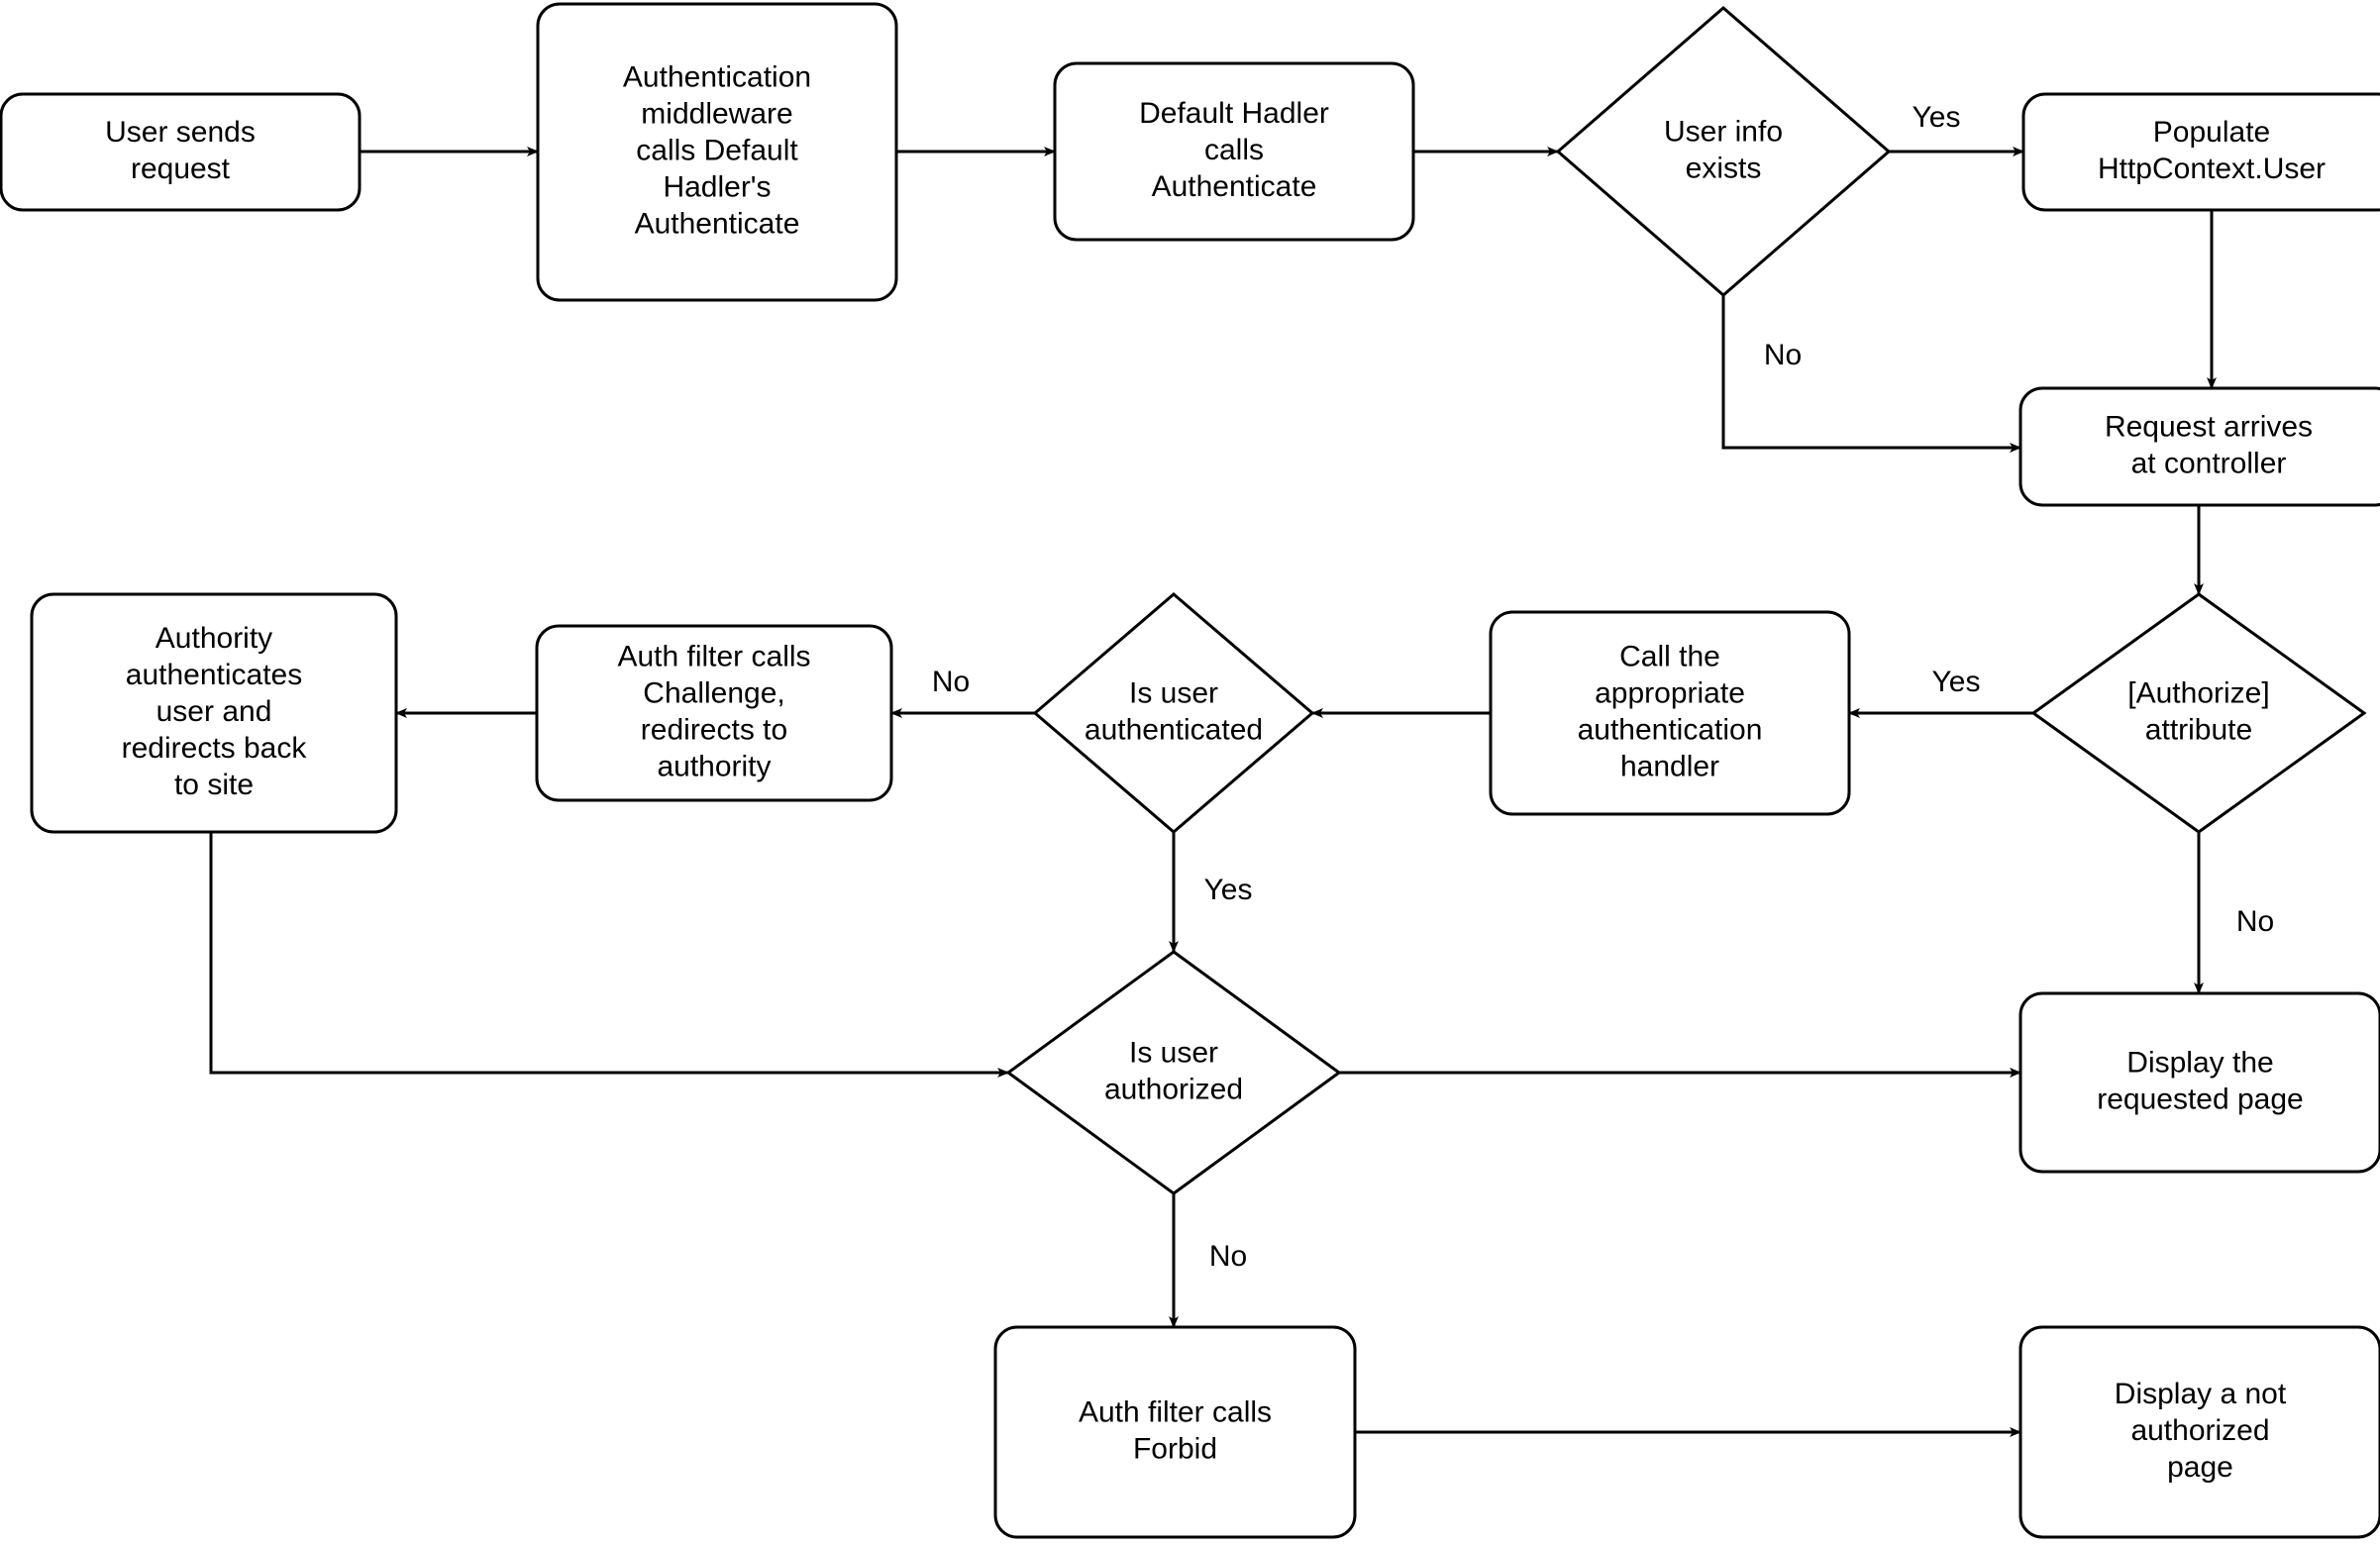  I want to click on node-auth-filter-calls-forbid: Auth filter calls Forbid, so click(1175, 1432).